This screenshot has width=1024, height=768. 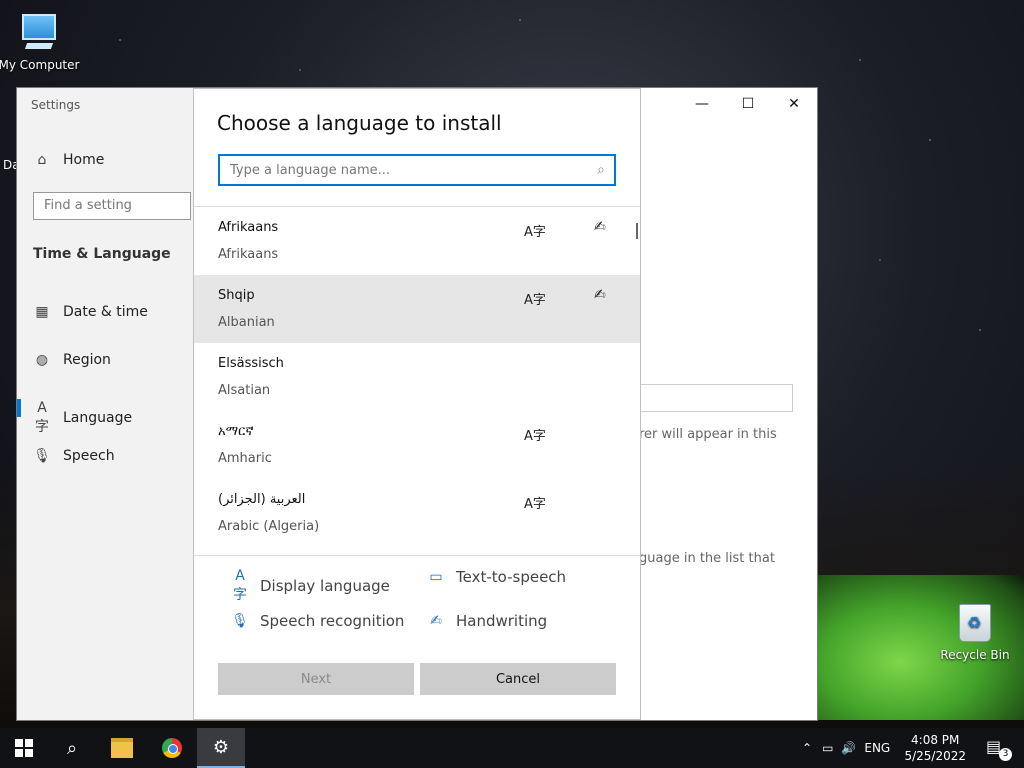 I want to click on taskbar: ⌕ ⚙ ⌃ ▭ 🔊 ENG 4:08 PM 5/25/2022 ▤ 3, so click(x=512, y=748).